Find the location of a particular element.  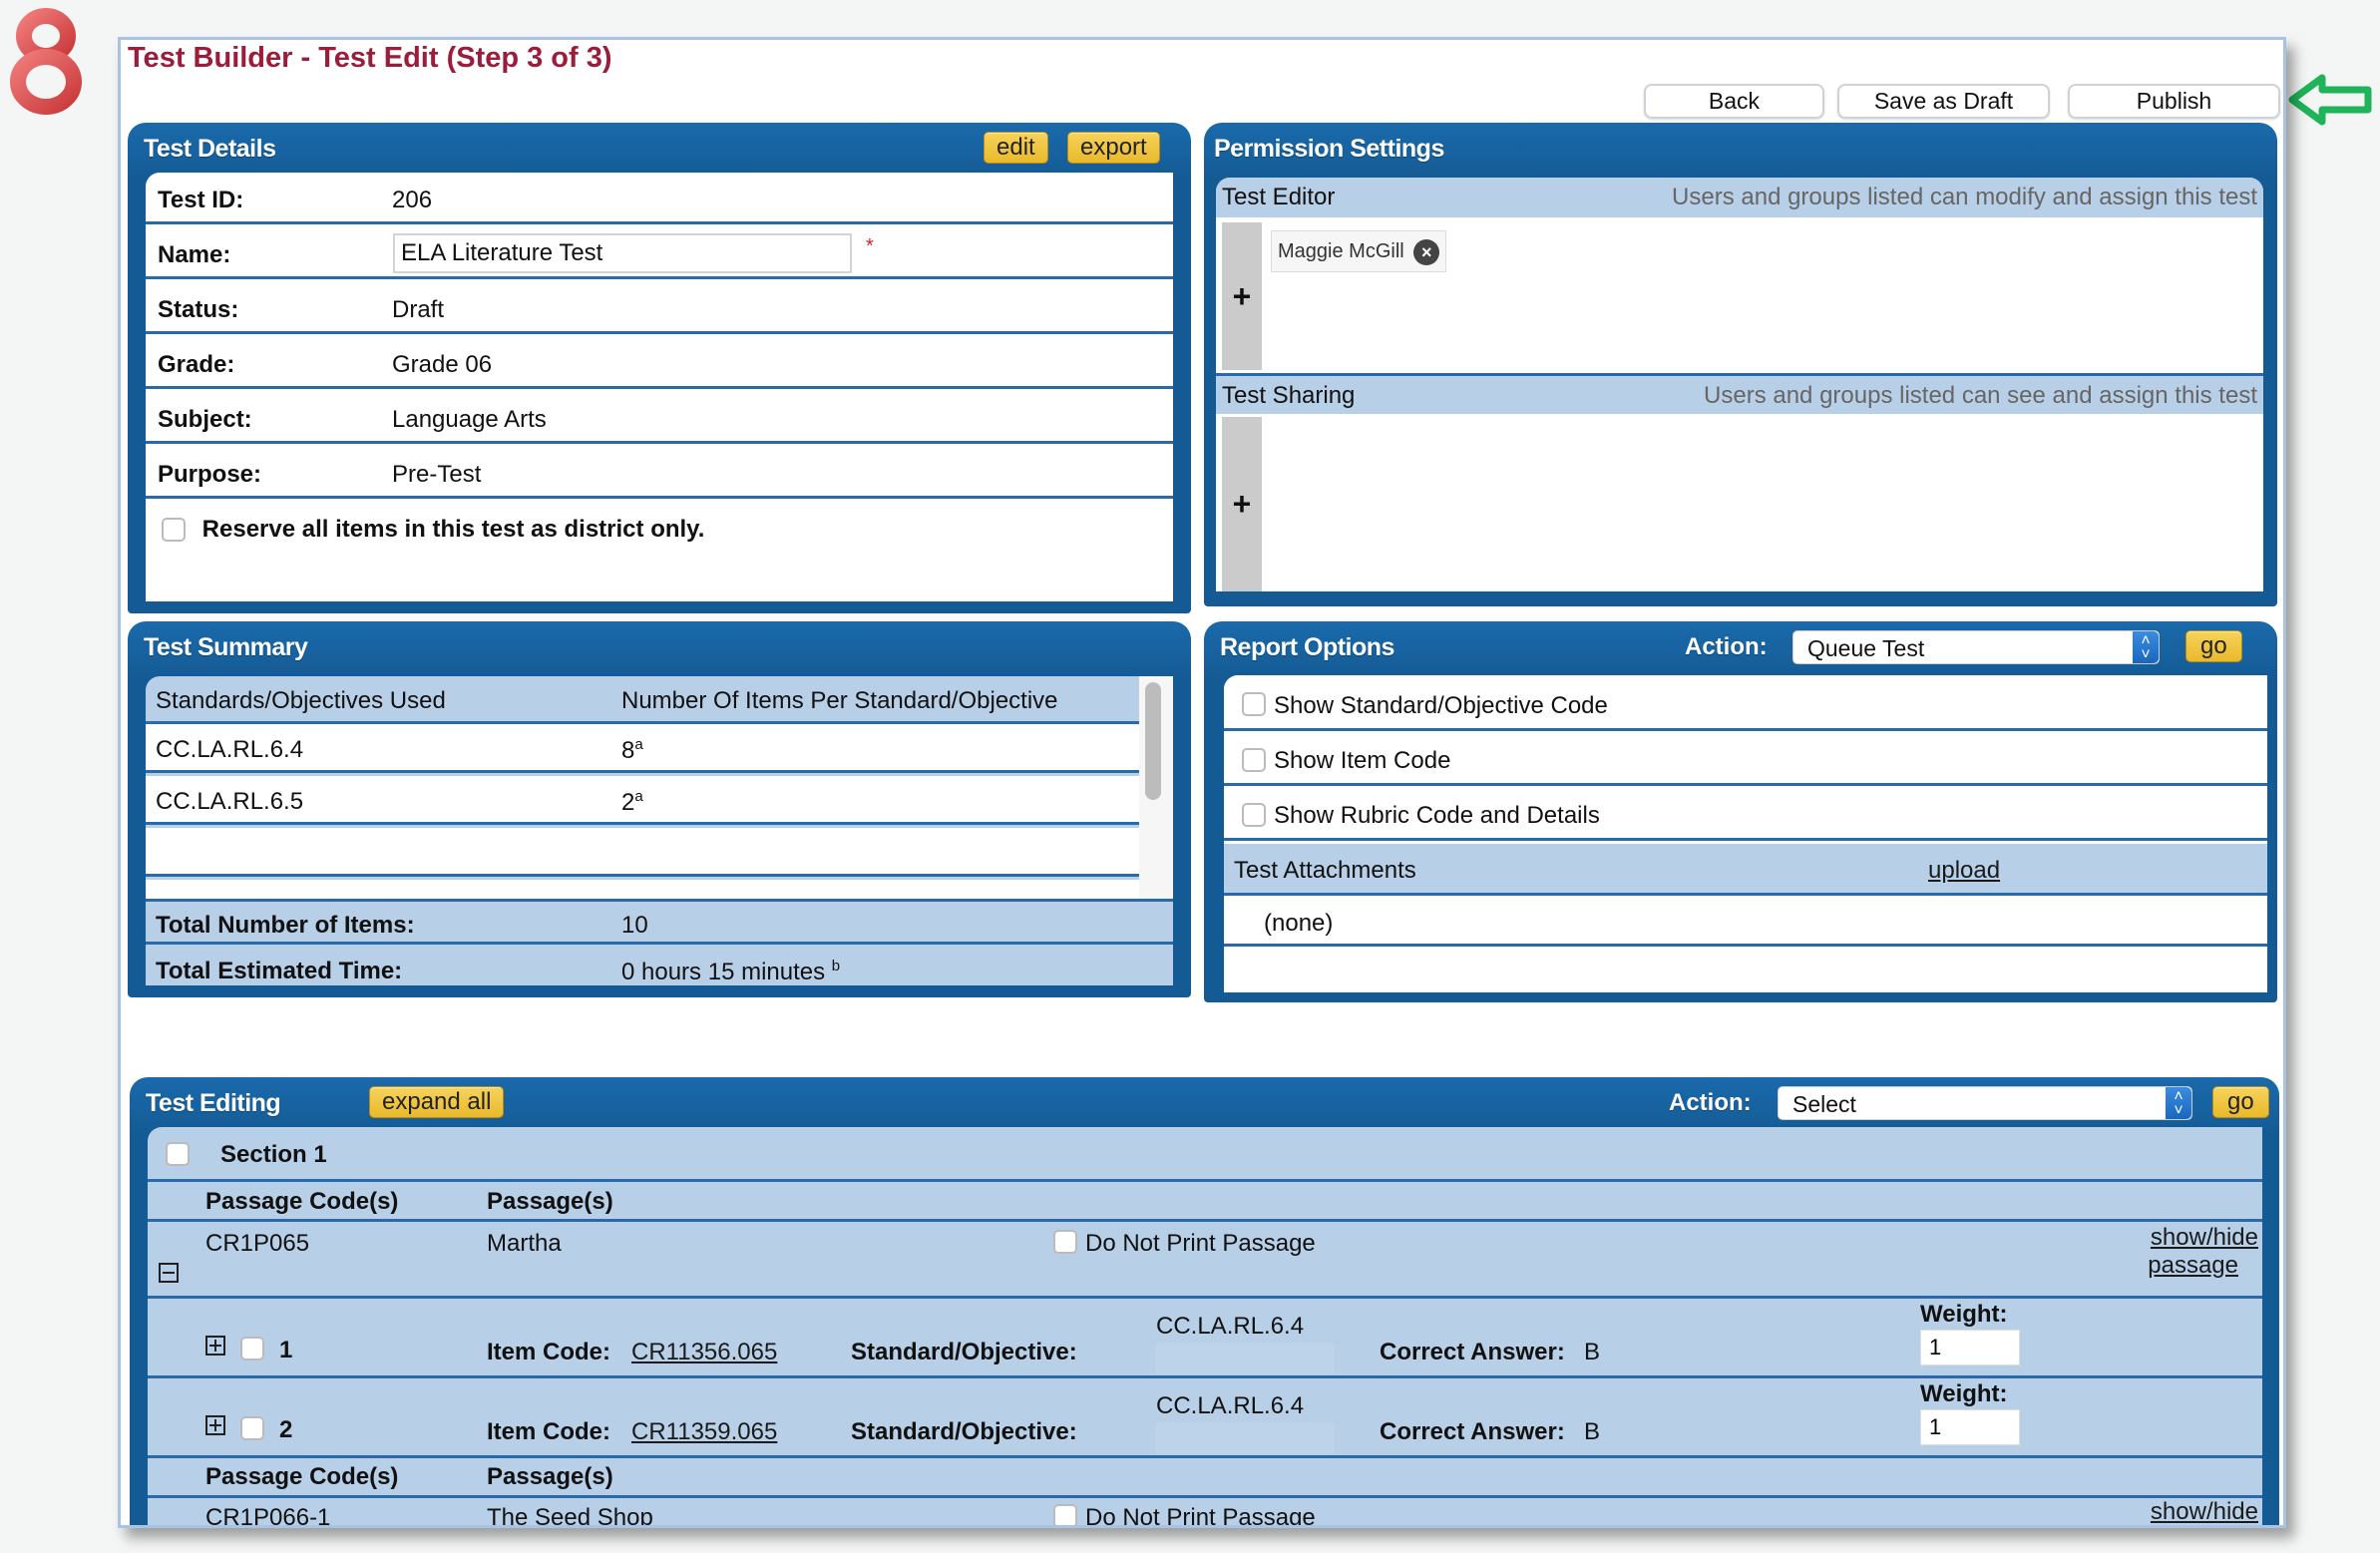

status-row: Status: Draft is located at coordinates (659, 308).